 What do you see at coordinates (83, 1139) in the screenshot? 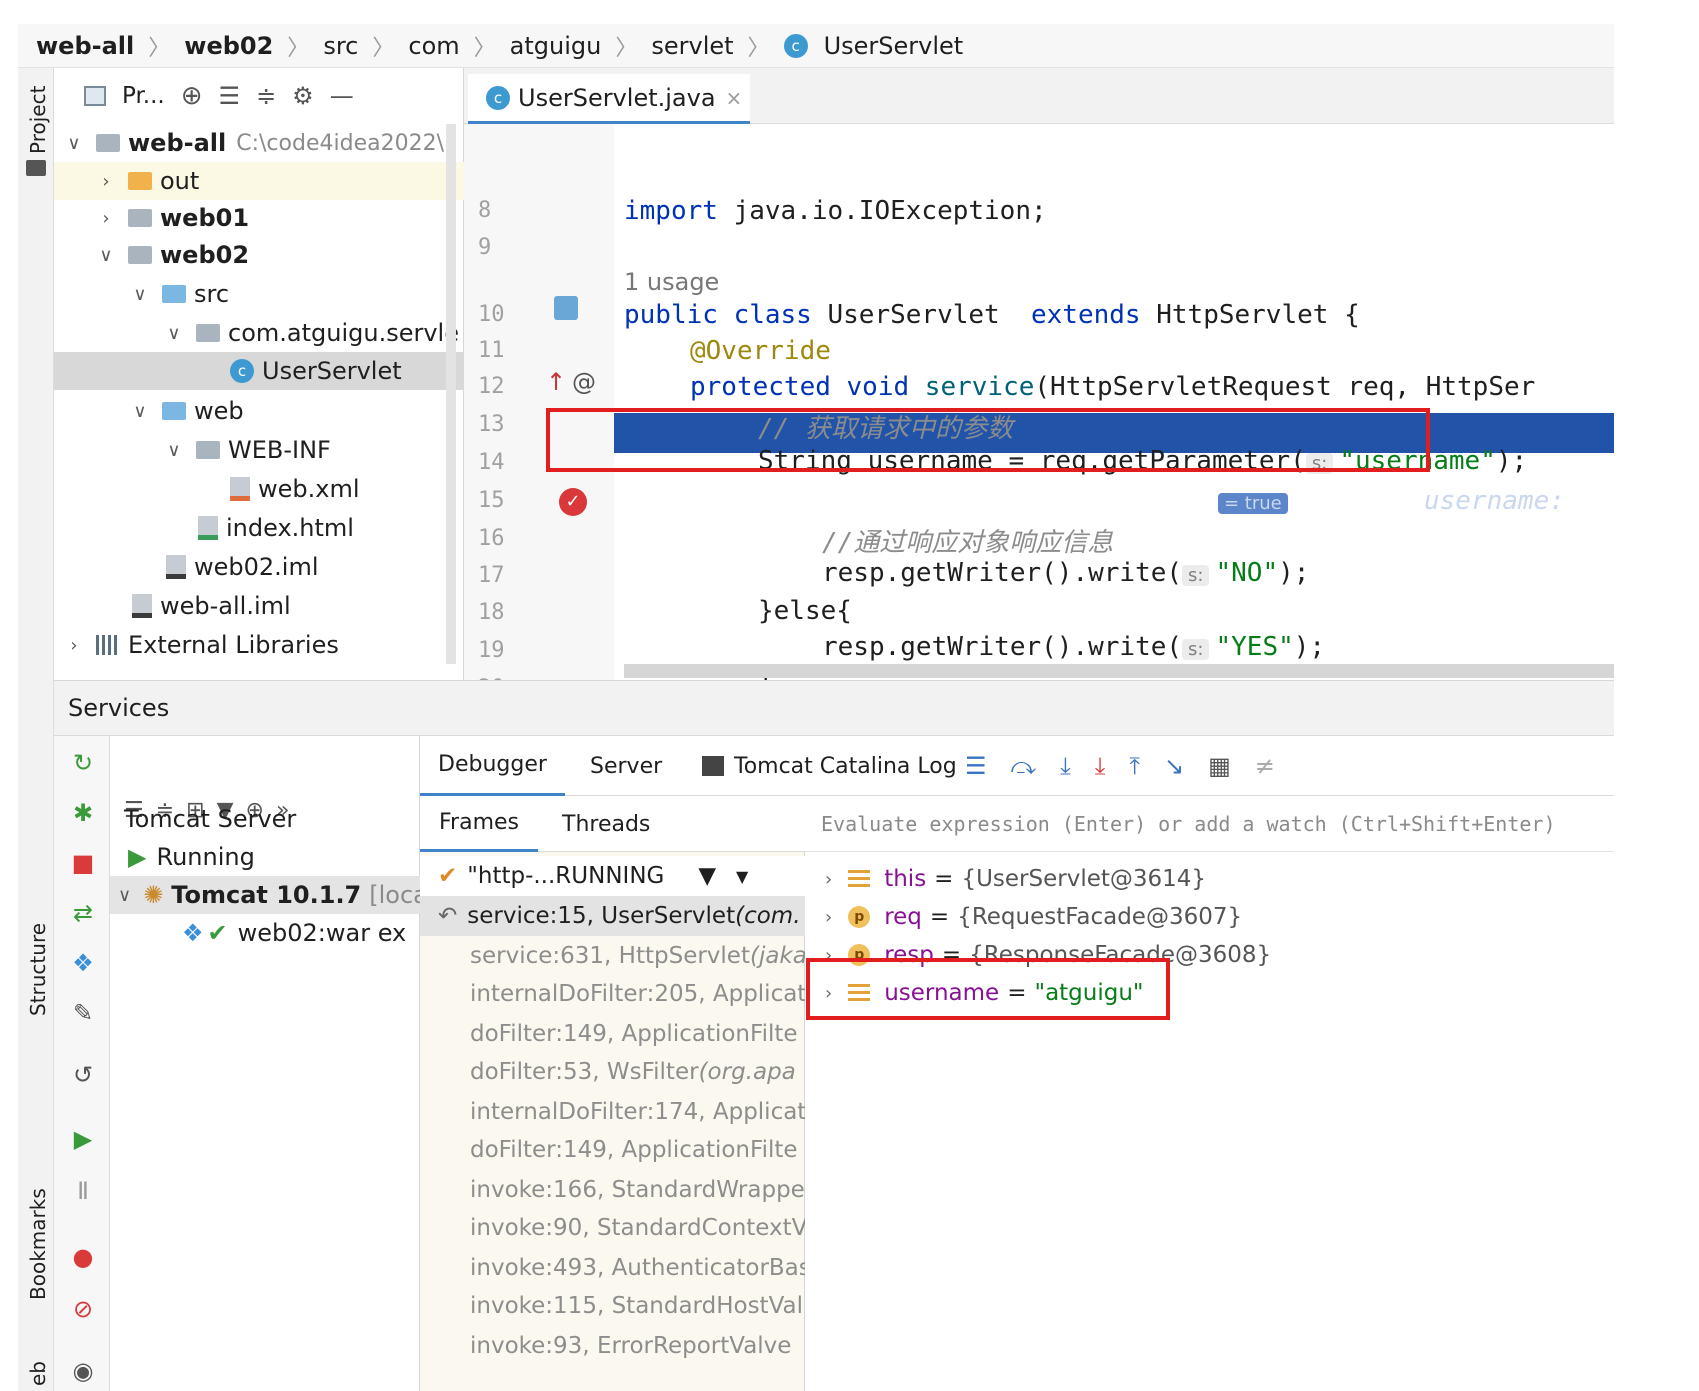
I see `resume-icon: ▶` at bounding box center [83, 1139].